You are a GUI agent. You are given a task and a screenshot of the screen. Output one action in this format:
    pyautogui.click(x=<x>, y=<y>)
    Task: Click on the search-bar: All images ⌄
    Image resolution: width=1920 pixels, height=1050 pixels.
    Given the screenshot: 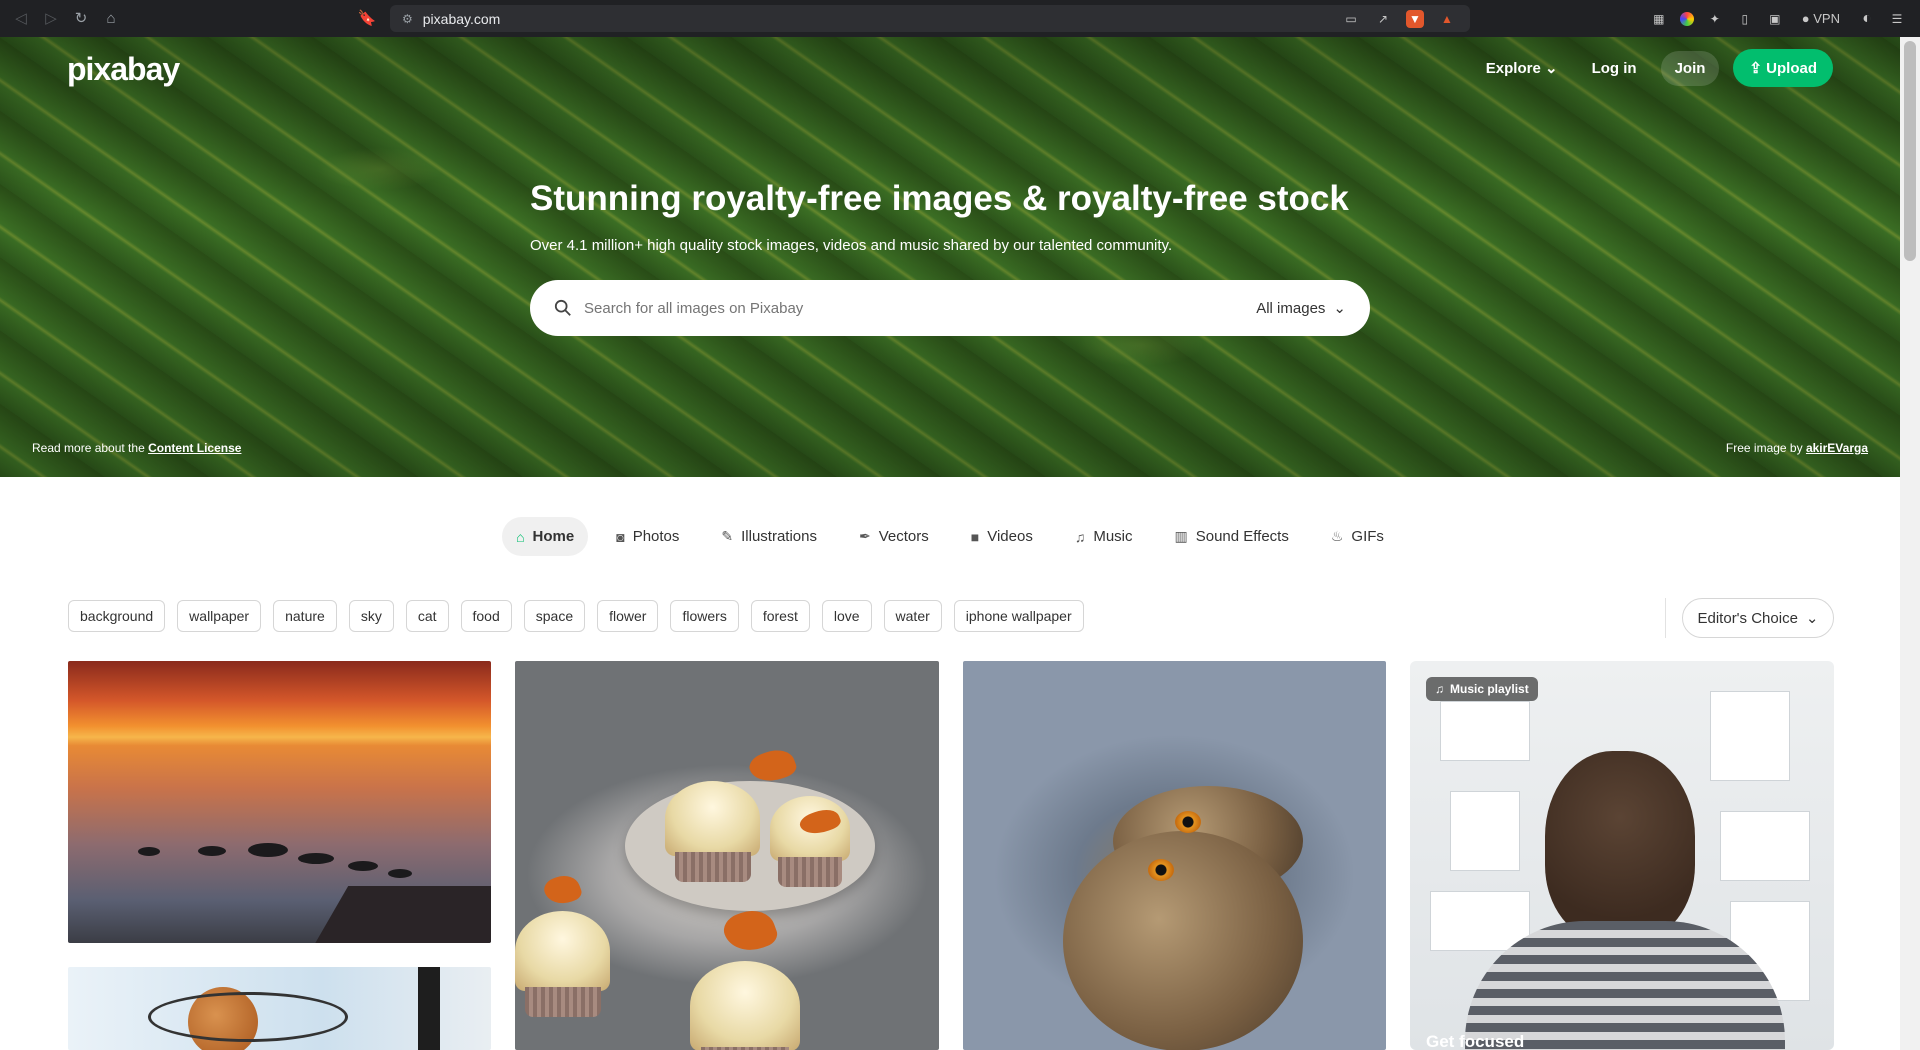 What is the action you would take?
    pyautogui.click(x=950, y=308)
    